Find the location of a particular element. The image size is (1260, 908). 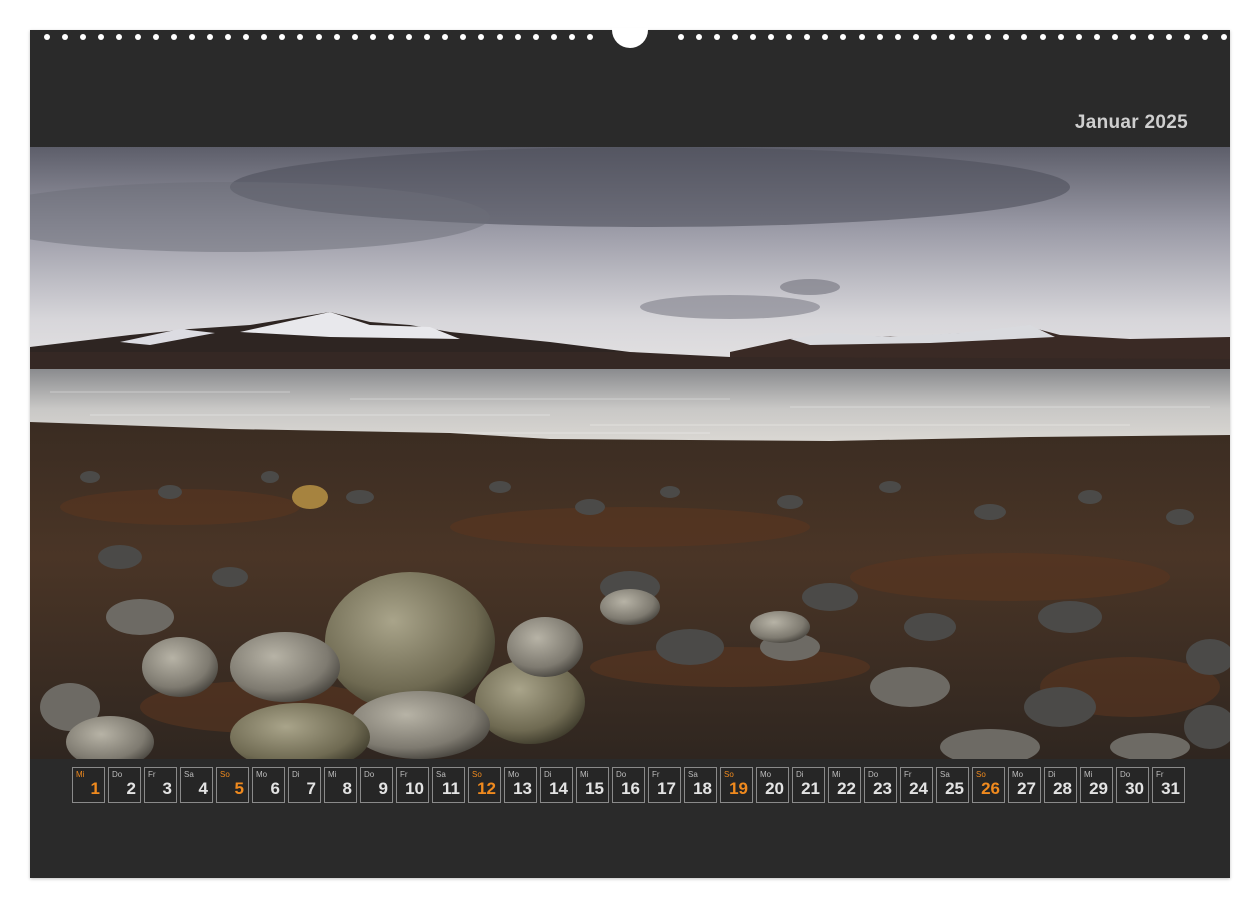

day-cell: Mo 13 is located at coordinates (520, 785).